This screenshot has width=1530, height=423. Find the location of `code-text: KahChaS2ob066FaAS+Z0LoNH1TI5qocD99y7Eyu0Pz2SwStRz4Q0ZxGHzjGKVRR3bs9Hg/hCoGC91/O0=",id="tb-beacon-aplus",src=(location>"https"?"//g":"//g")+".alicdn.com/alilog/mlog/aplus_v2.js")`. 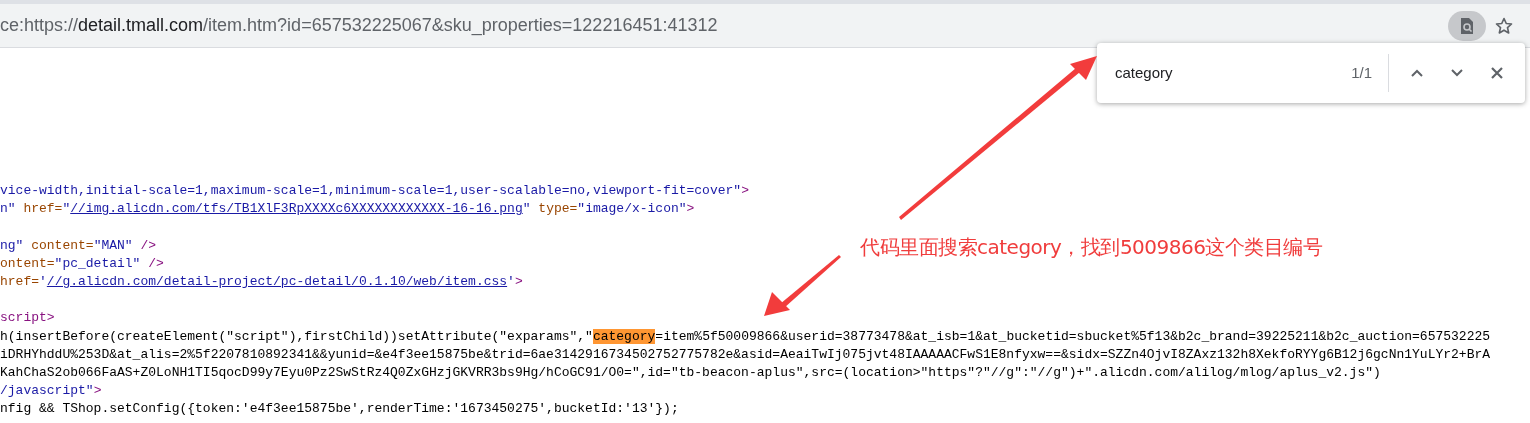

code-text: KahChaS2ob066FaAS+Z0LoNH1TI5qocD99y7Eyu0Pz2SwStRz4Q0ZxGHzjGKVRR3bs9Hg/hCoGC91/O0=",id="tb-beacon-aplus",src=(location>"https"?"//g":"//g")+".alicdn.com/alilog/mlog/aplus_v2.js") is located at coordinates (690, 372).